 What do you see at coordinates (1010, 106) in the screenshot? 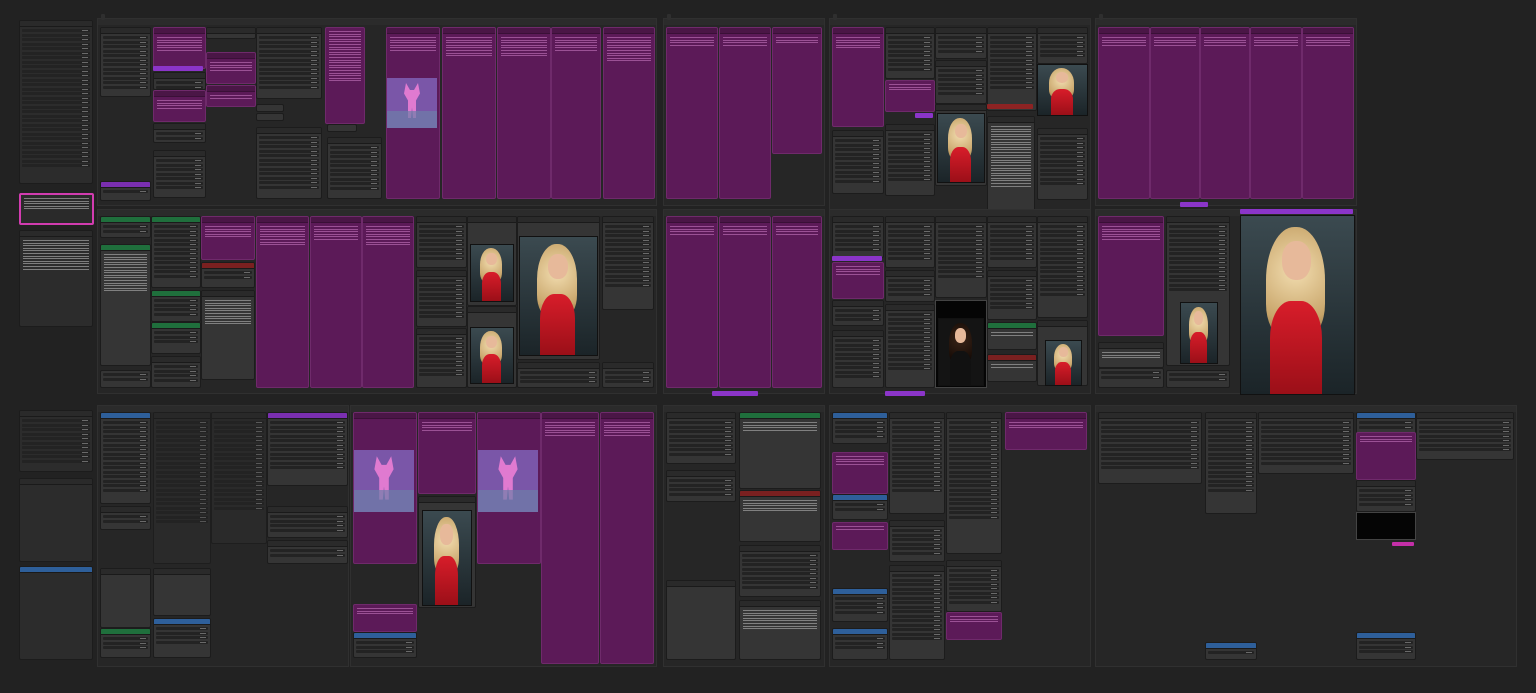
I see `error-bar` at bounding box center [1010, 106].